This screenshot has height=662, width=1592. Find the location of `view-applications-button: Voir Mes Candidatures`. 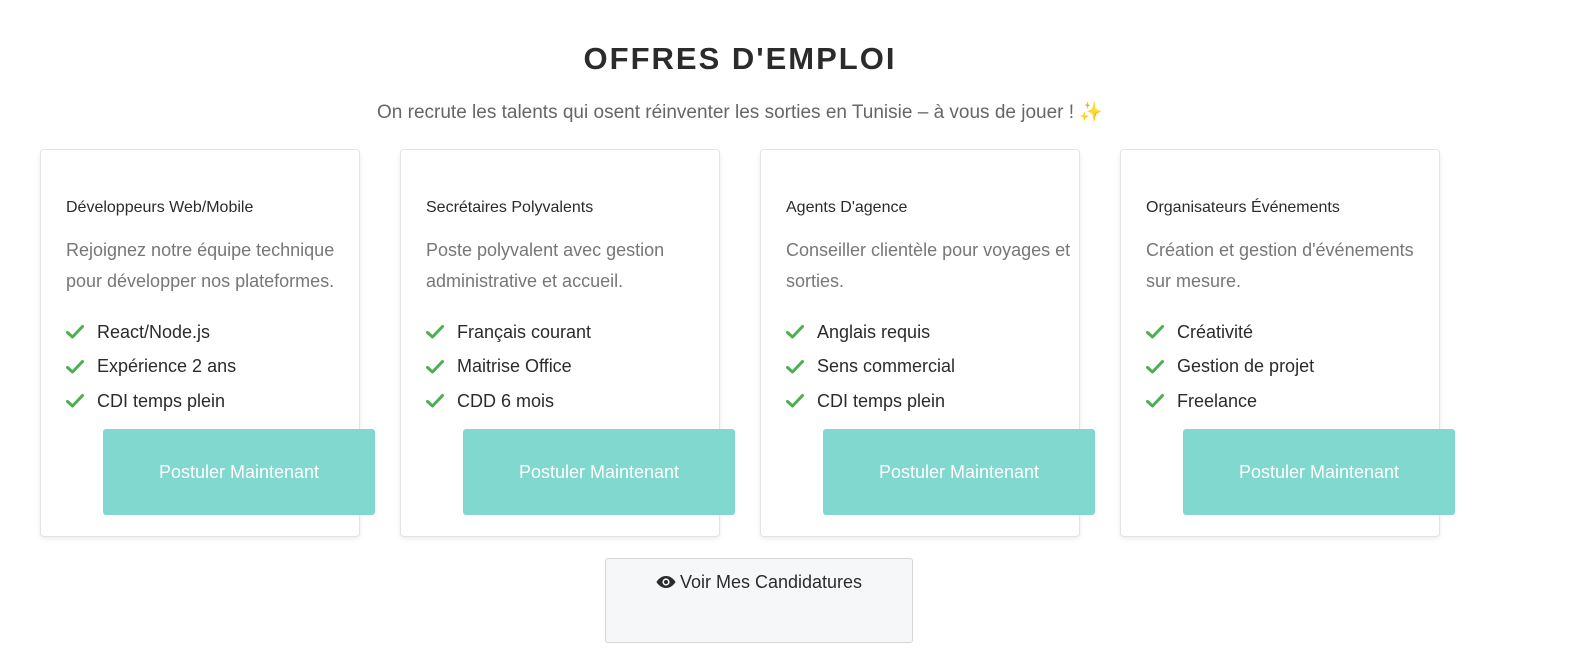

view-applications-button: Voir Mes Candidatures is located at coordinates (759, 600).